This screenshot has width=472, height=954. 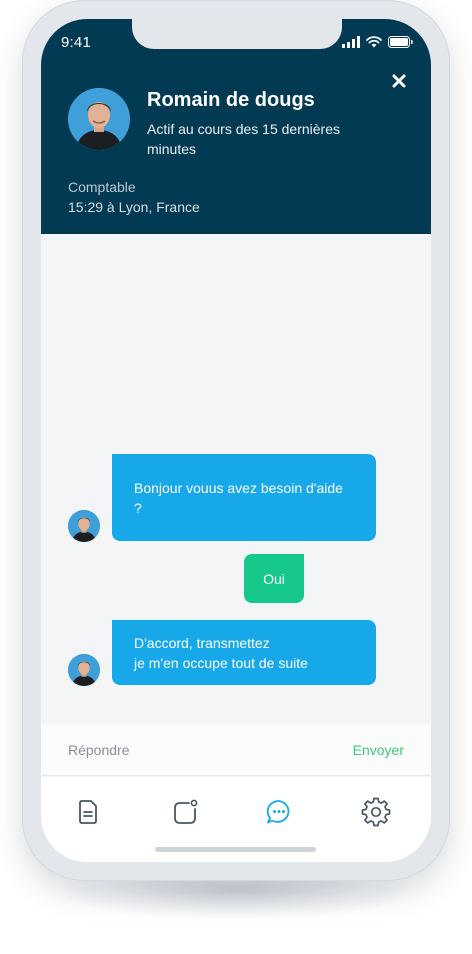 I want to click on reply-composer: Envoyer, so click(x=236, y=750).